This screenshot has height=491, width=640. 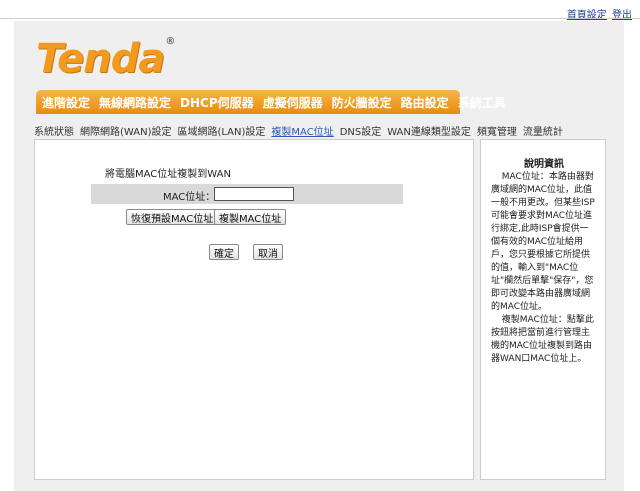 What do you see at coordinates (543, 130) in the screenshot?
I see `subnav-traffic-statistics: 流量統計` at bounding box center [543, 130].